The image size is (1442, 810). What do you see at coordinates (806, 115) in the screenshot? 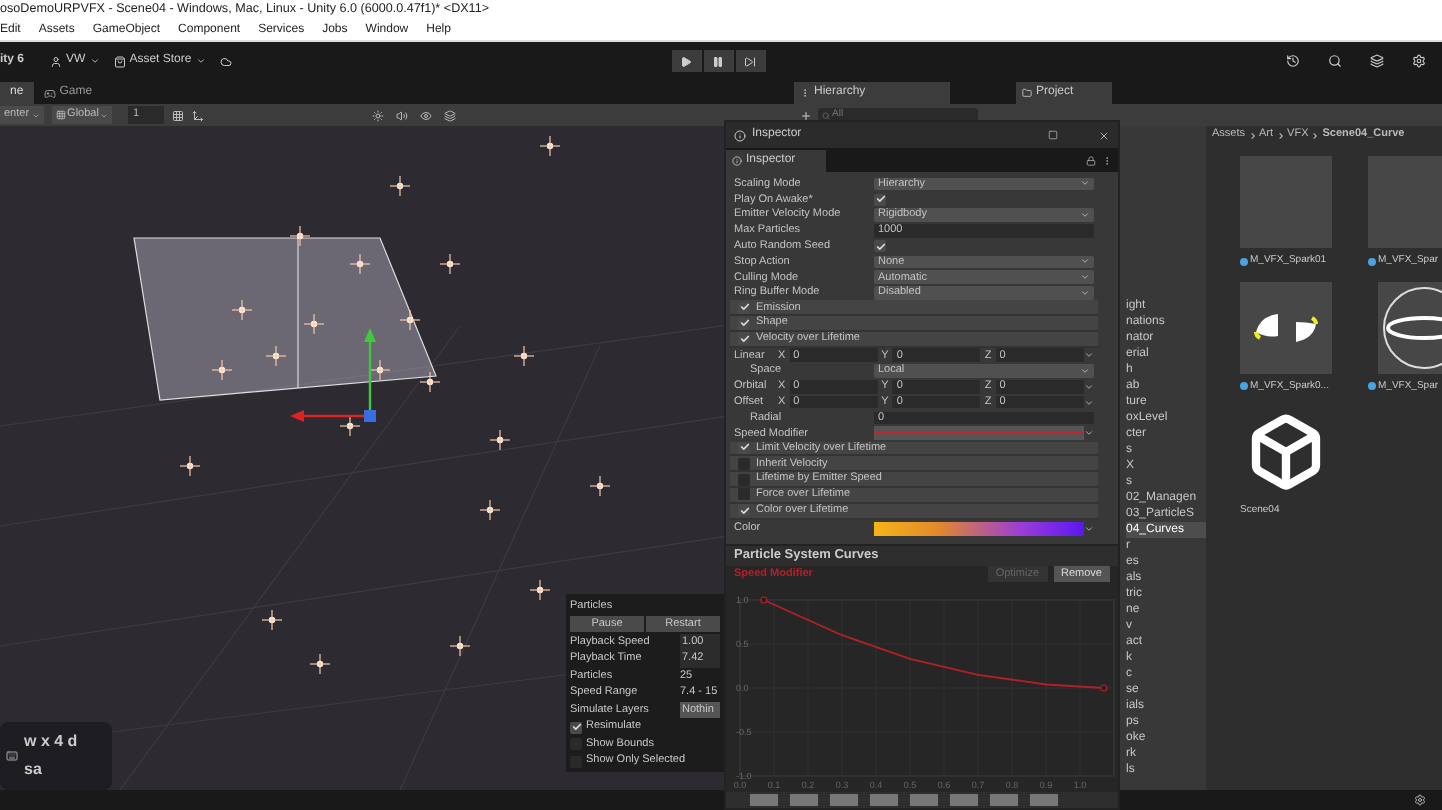
I see `add-icon` at bounding box center [806, 115].